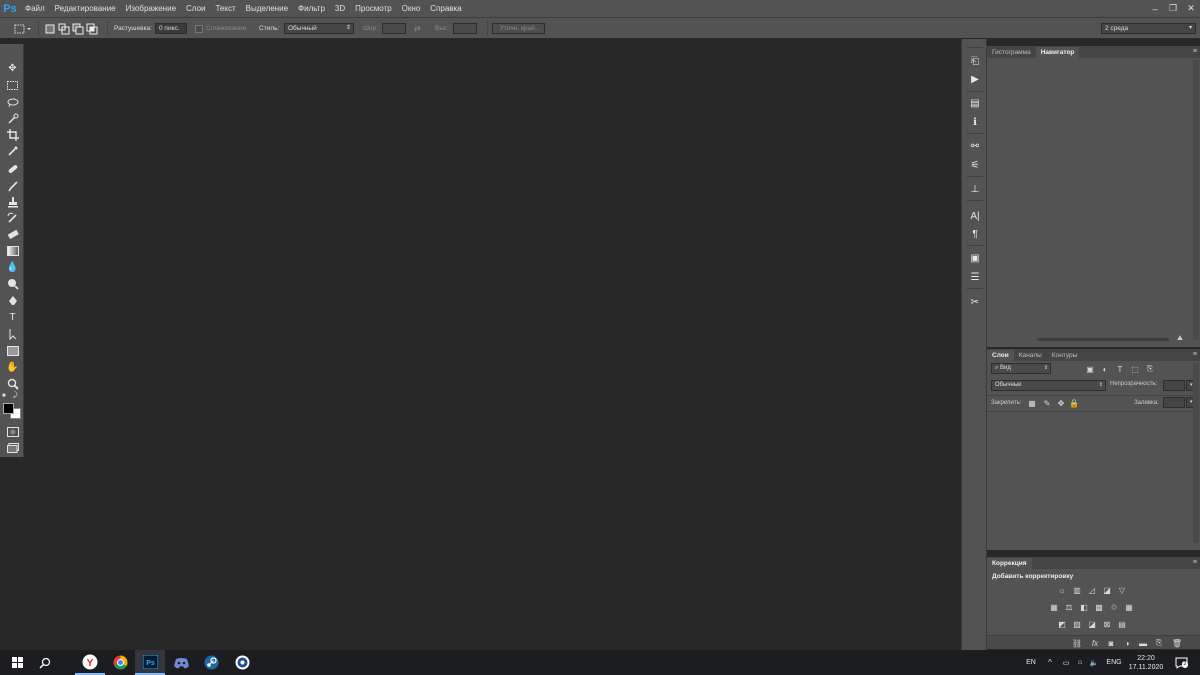 The width and height of the screenshot is (1200, 675). I want to click on character-panel-icon: A|, so click(975, 216).